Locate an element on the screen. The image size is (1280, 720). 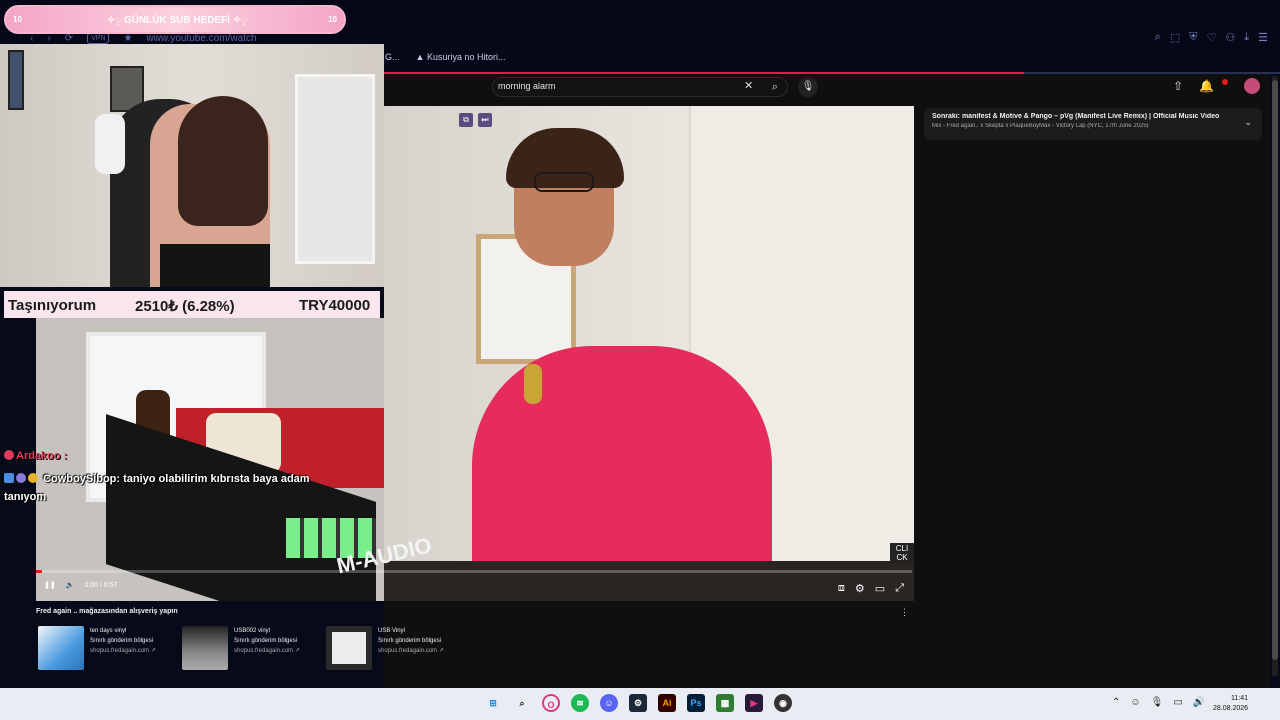
chat-message-continuation: tanıyom is located at coordinates (25, 497).